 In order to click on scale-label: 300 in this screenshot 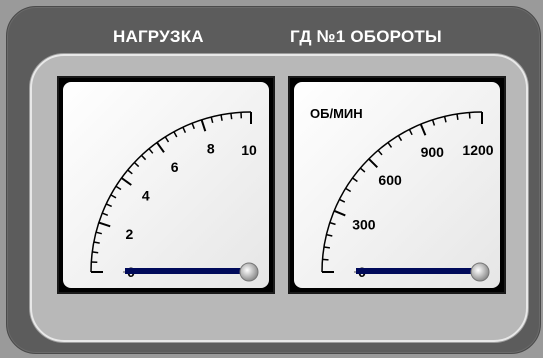, I will do `click(364, 224)`.